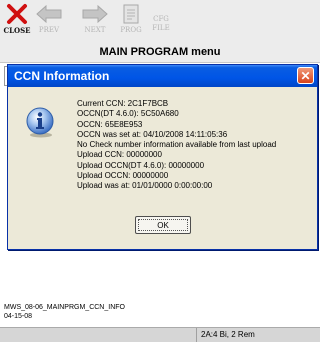  Describe the element at coordinates (141, 165) in the screenshot. I see `info-line: Upload OCCN(DT 4.6.0): 00000000` at that location.